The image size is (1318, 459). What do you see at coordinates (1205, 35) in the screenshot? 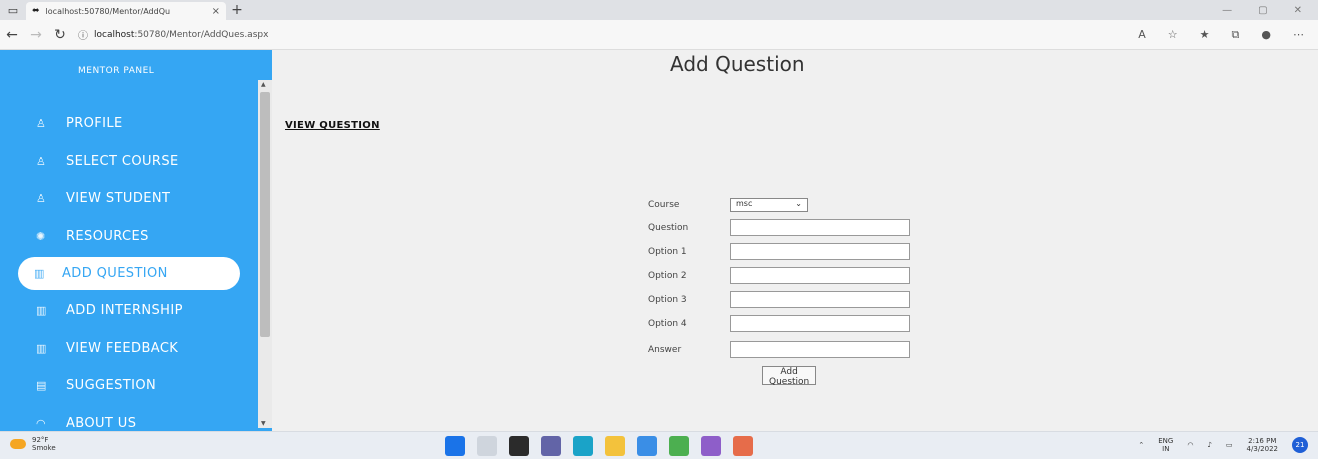
I see `favorites-icon: ★` at bounding box center [1205, 35].